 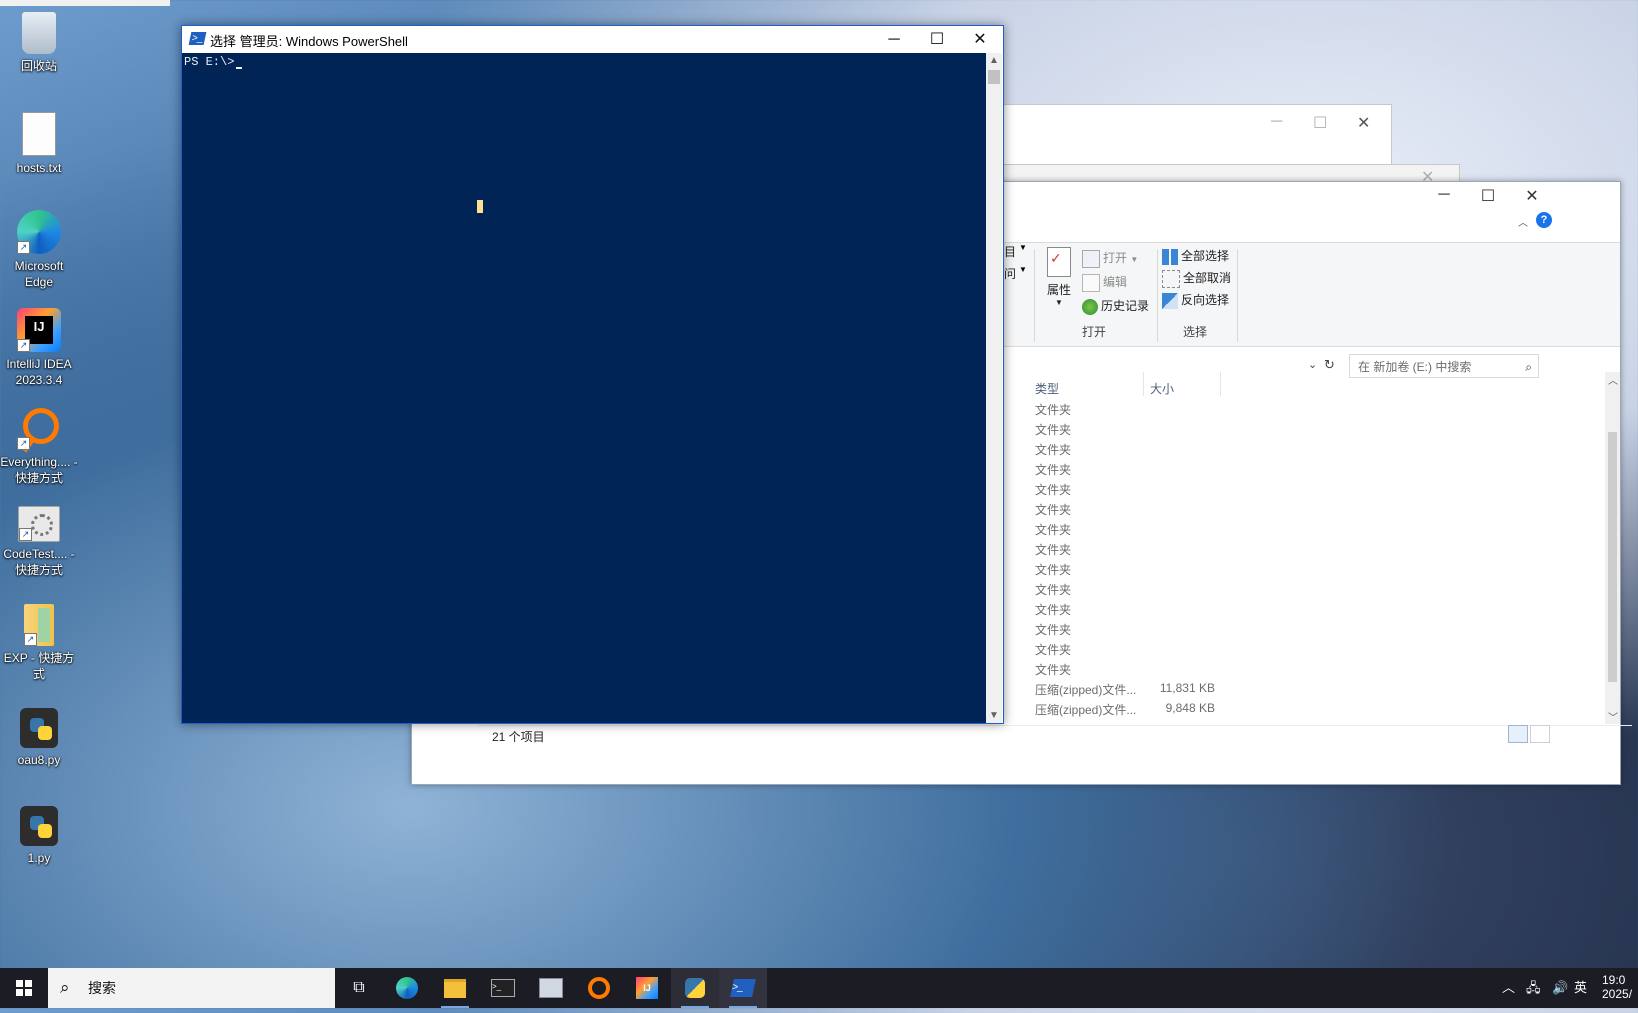 I want to click on select-none-button: 全部取消, so click(x=1196, y=278).